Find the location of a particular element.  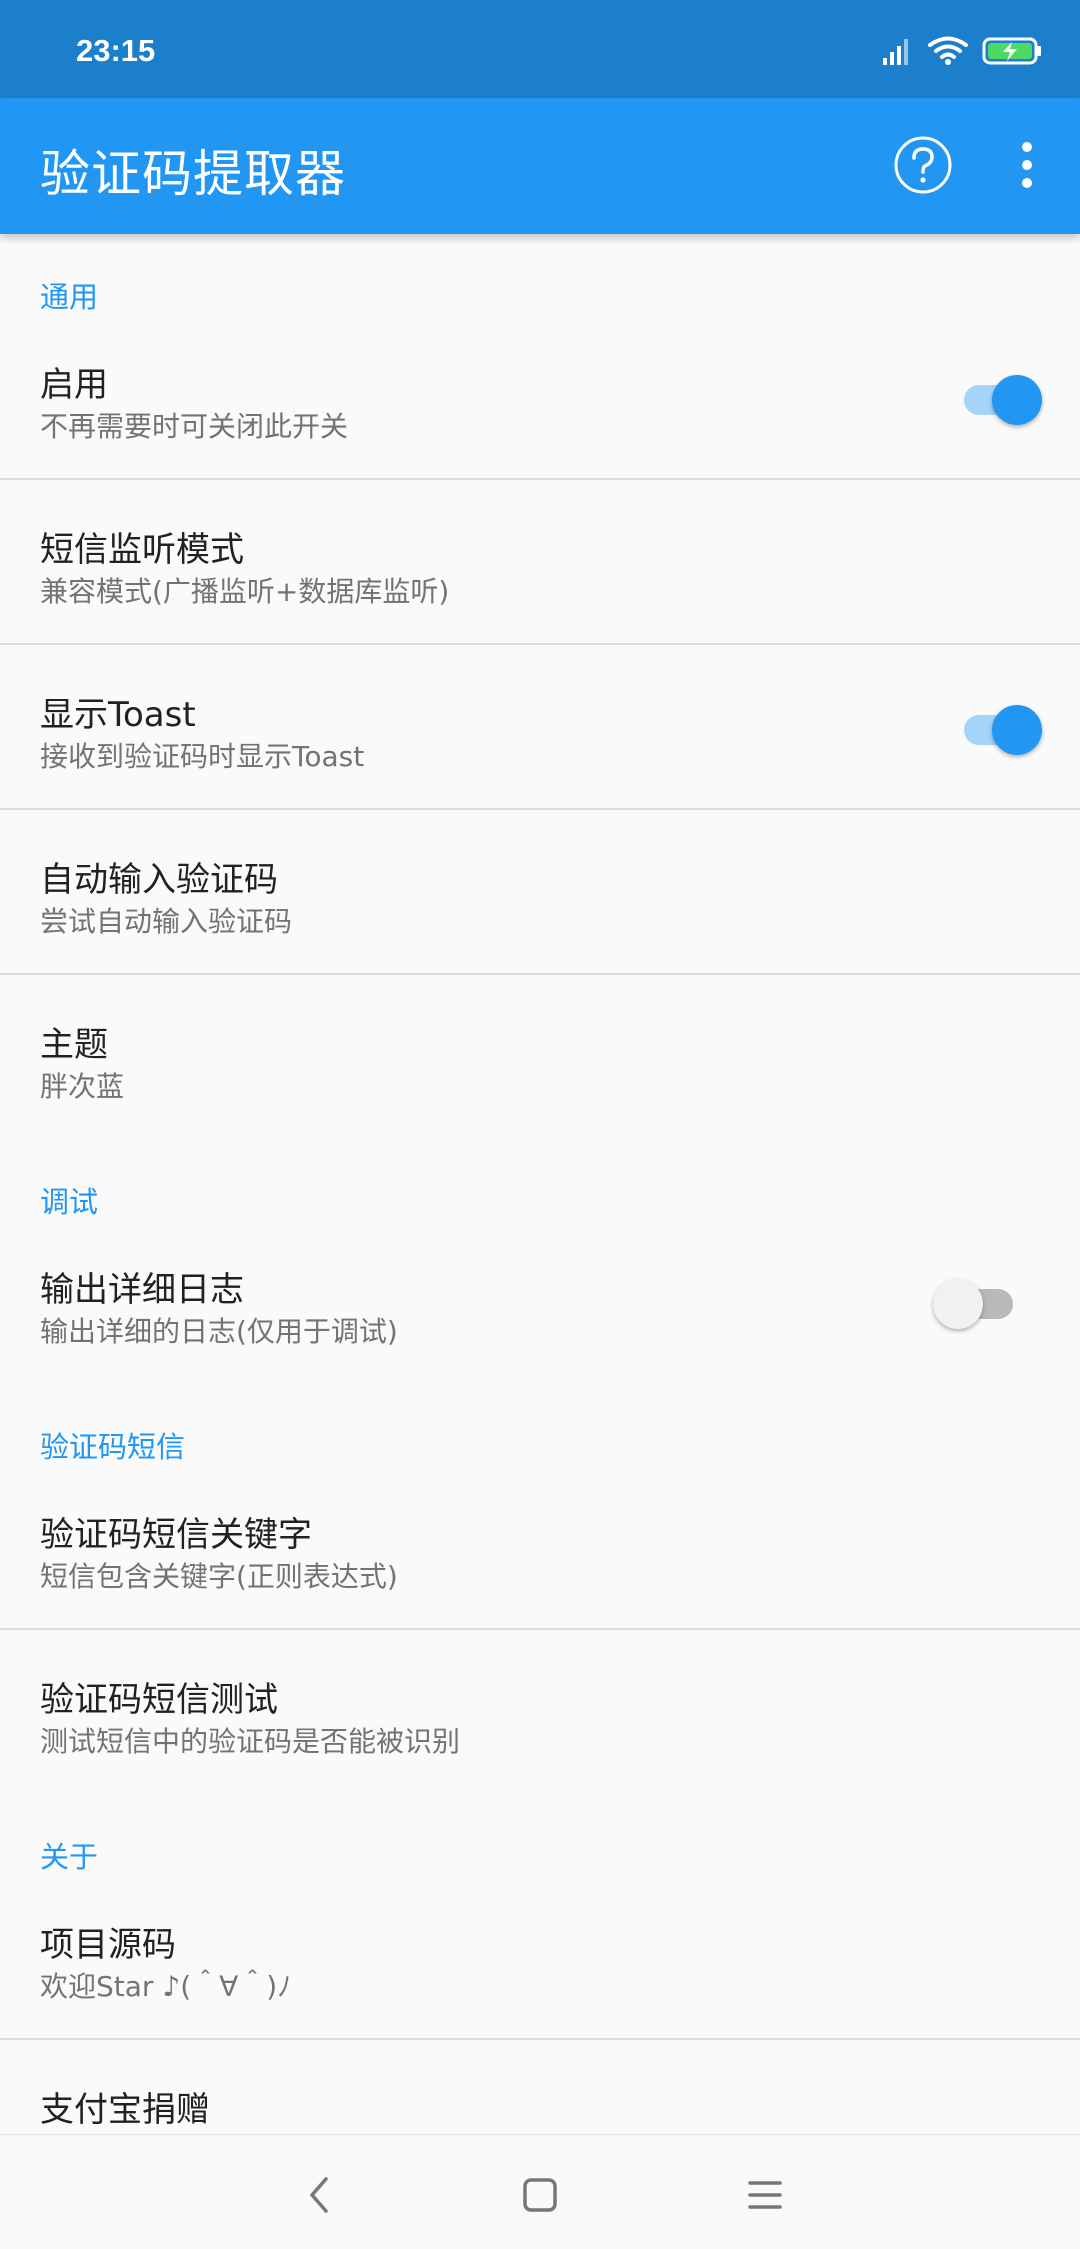

category-about: 关于 is located at coordinates (69, 1857).